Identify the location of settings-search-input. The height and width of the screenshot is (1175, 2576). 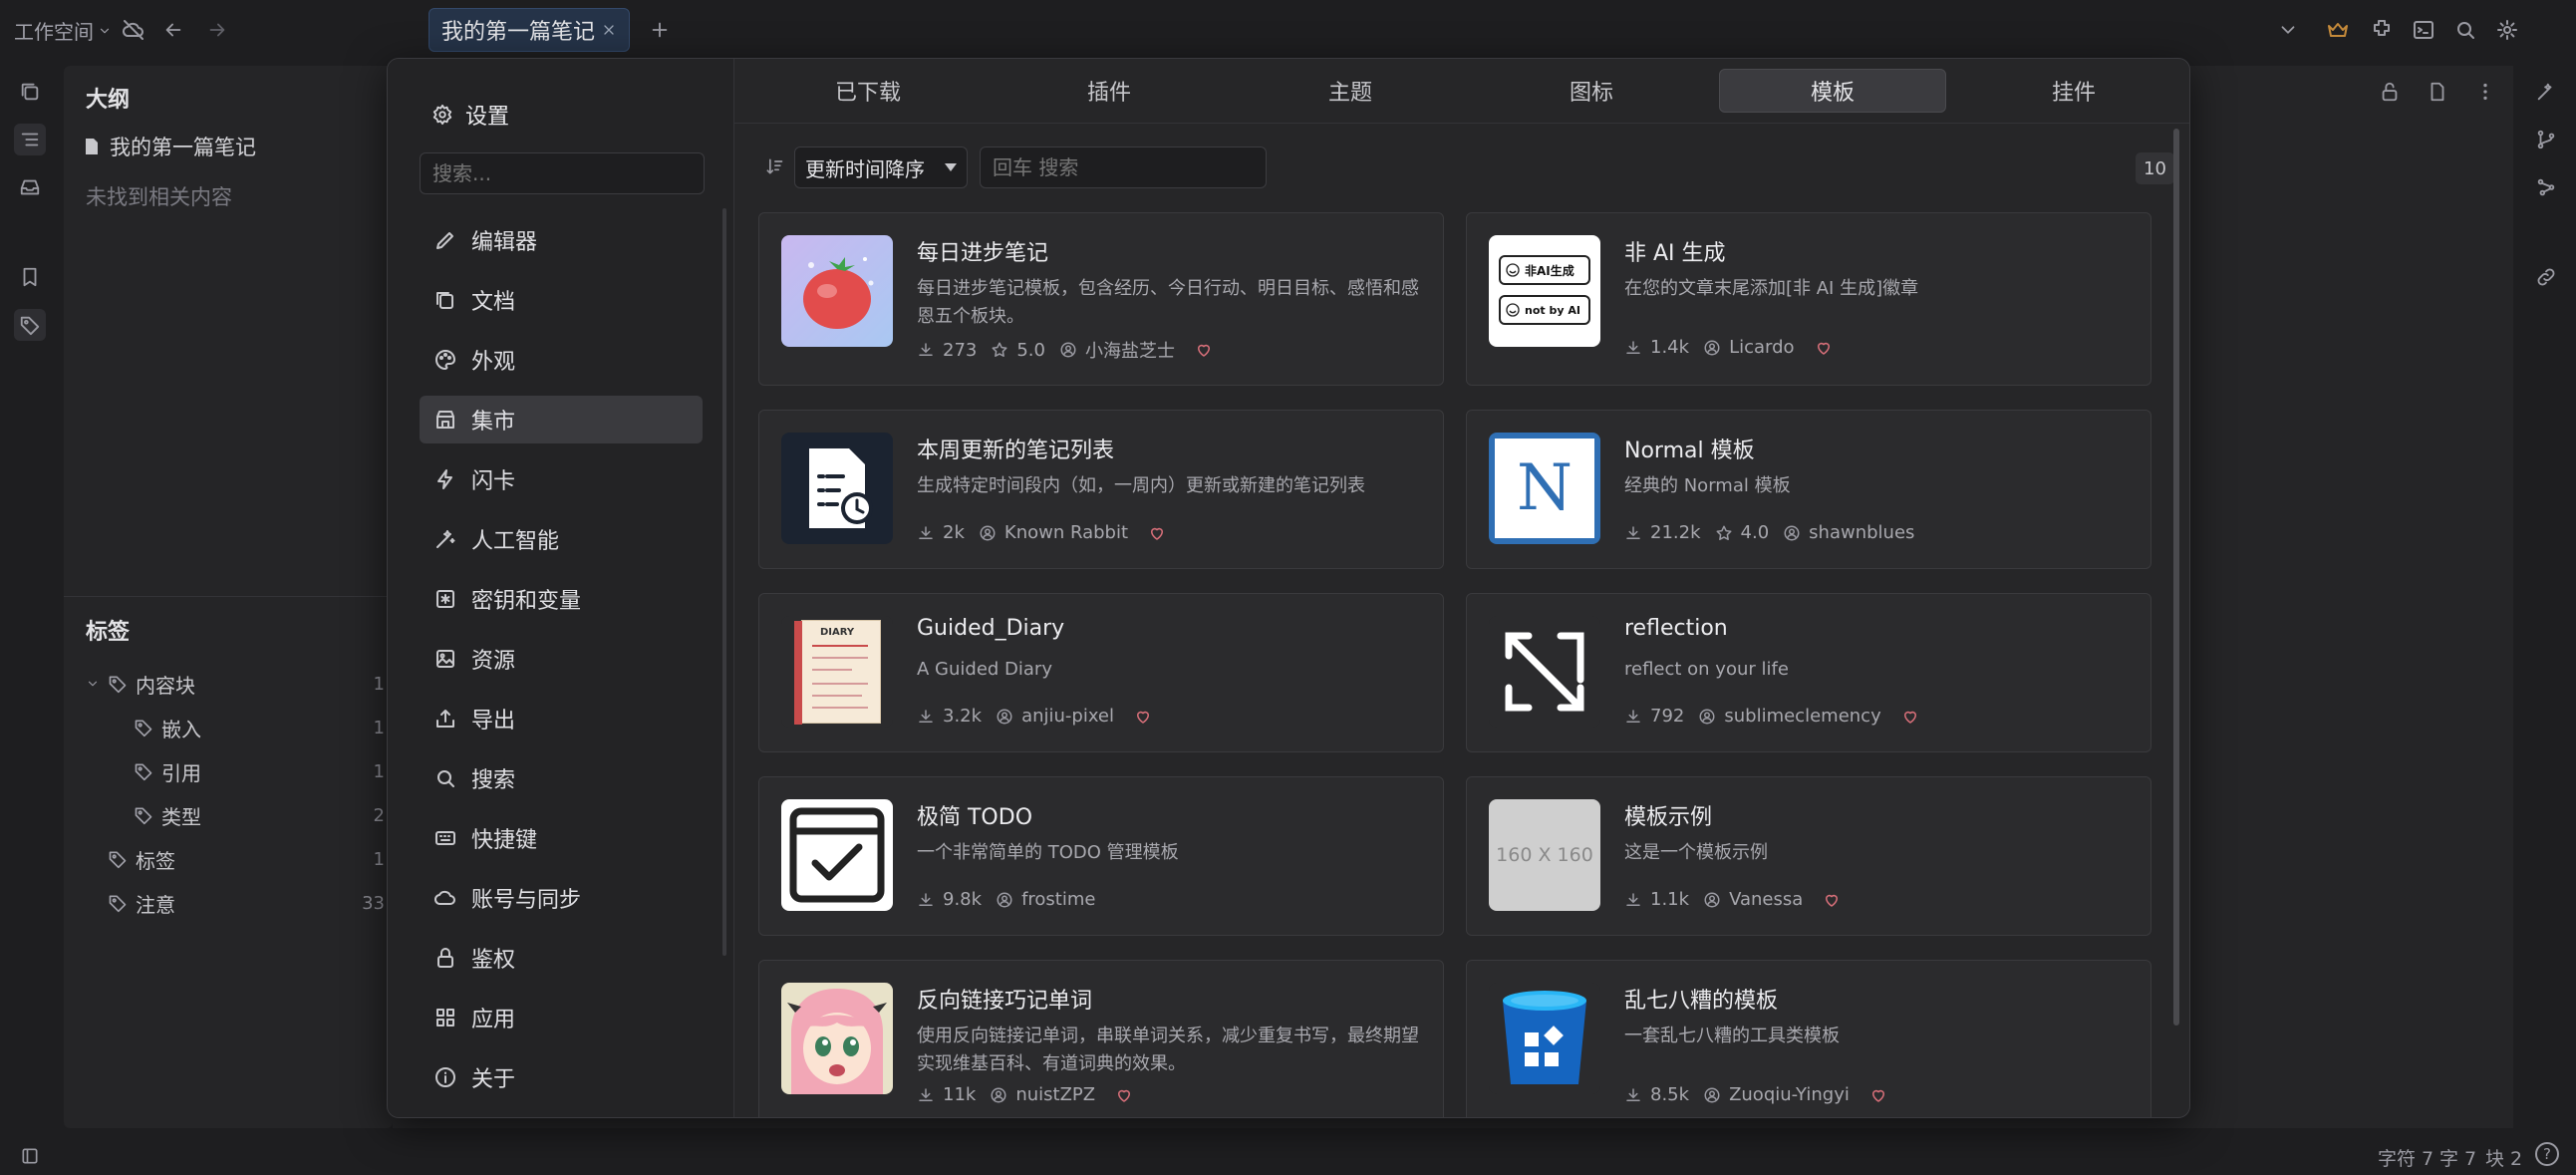
(562, 173).